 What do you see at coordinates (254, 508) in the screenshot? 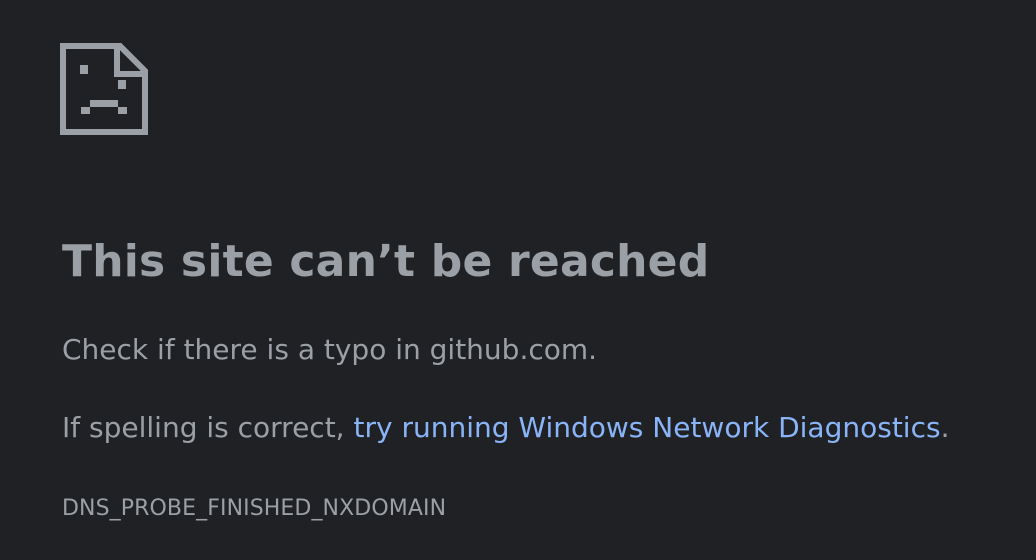
I see `error-code: DNS_PROBE_FINISHED_NXDOMAIN` at bounding box center [254, 508].